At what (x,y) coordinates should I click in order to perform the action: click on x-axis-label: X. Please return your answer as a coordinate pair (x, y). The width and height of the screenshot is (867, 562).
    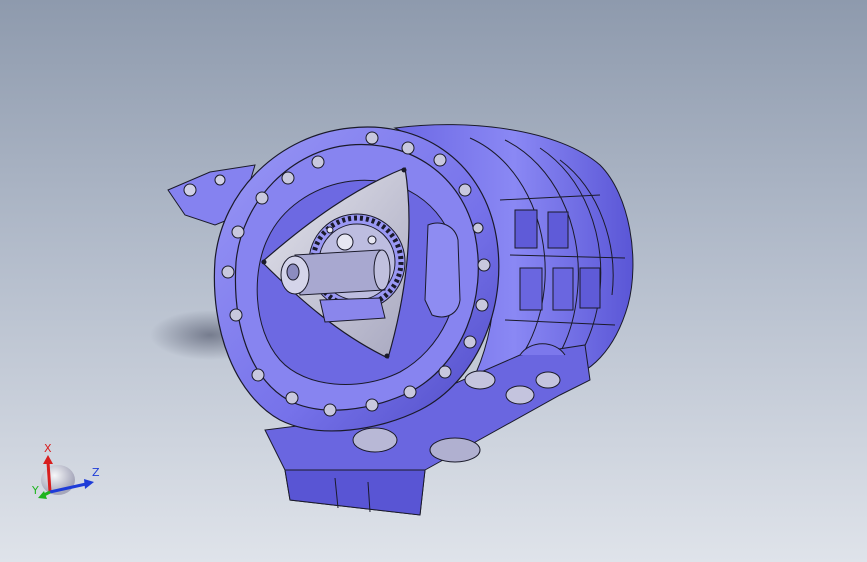
    Looking at the image, I should click on (48, 448).